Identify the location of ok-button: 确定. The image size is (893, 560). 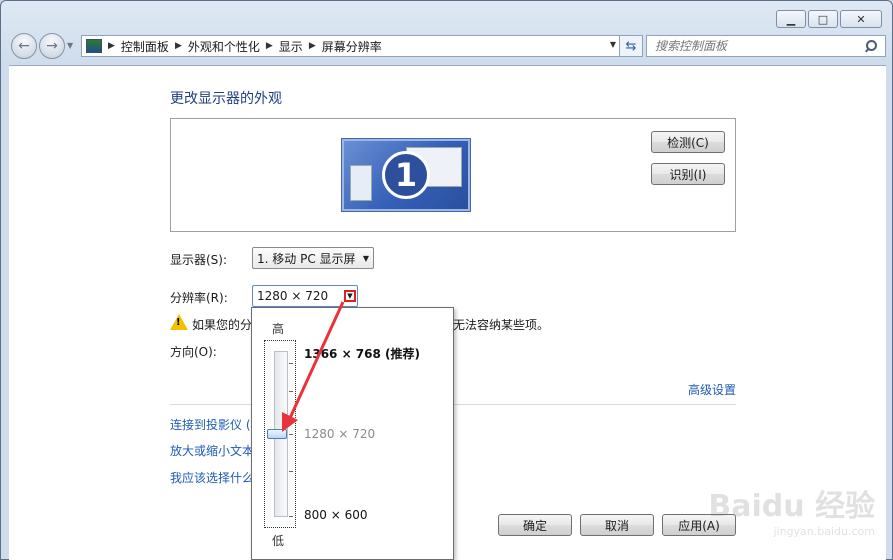
(535, 525).